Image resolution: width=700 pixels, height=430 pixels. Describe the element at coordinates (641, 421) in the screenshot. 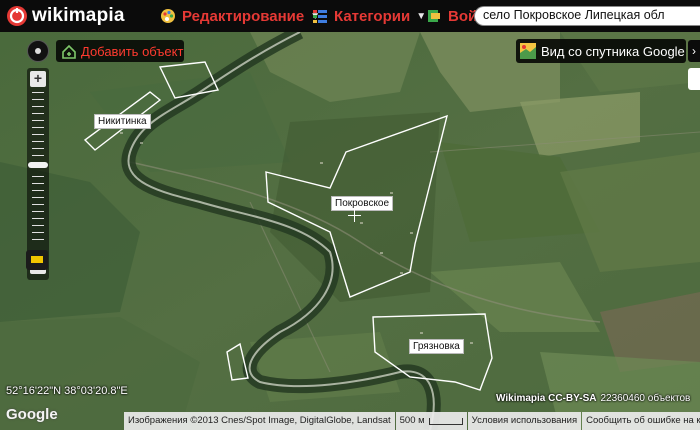

I see `report-error-link: Сообщить об ошибке на карт` at that location.